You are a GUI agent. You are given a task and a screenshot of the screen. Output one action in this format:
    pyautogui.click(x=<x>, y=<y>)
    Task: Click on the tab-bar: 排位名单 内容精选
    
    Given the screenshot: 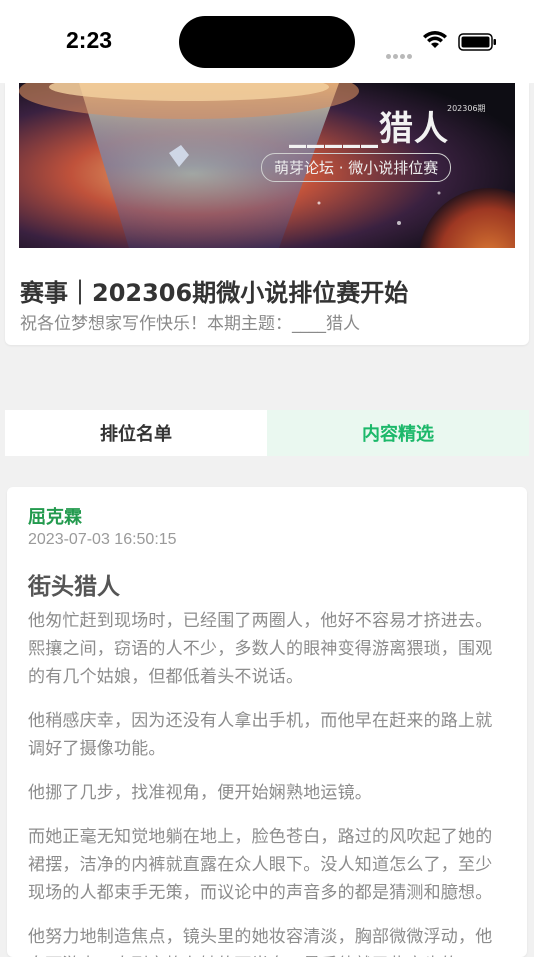 What is the action you would take?
    pyautogui.click(x=267, y=433)
    